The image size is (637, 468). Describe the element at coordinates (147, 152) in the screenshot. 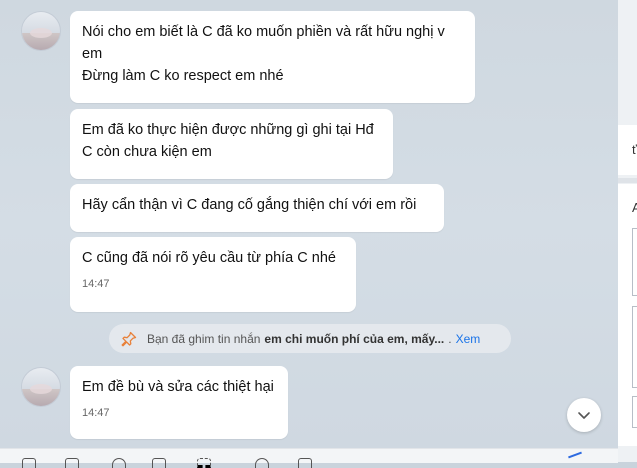

I see `message-text: C còn chưa kiện em` at that location.